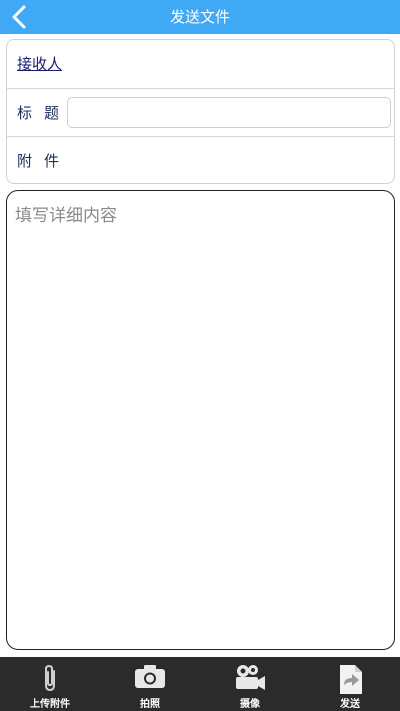 The width and height of the screenshot is (400, 711). I want to click on take-photo-label: 拍照, so click(150, 704).